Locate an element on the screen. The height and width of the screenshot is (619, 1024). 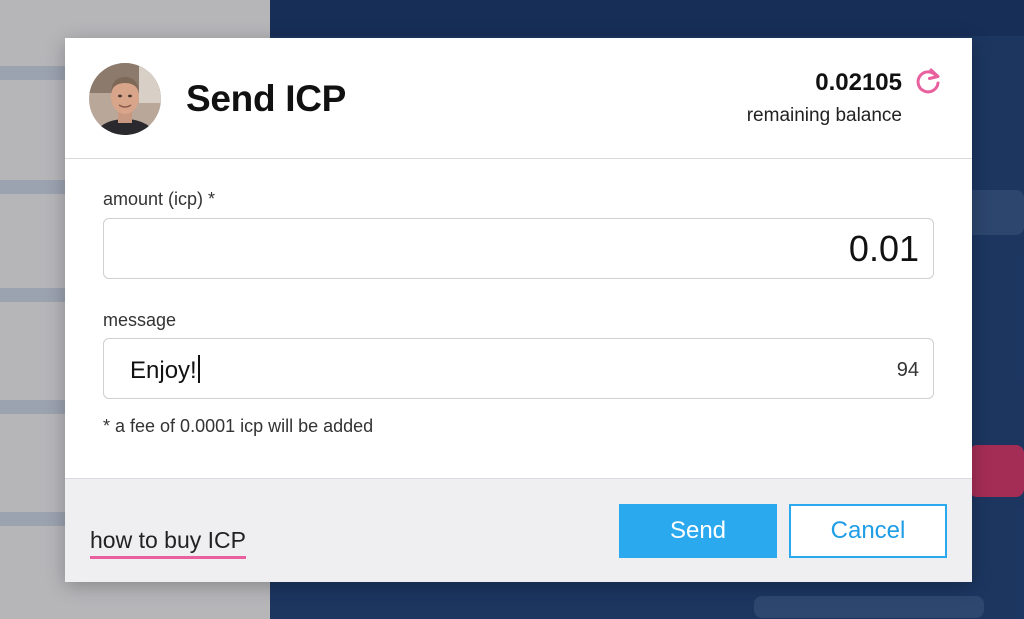
message-text: Enjoy! is located at coordinates (163, 370).